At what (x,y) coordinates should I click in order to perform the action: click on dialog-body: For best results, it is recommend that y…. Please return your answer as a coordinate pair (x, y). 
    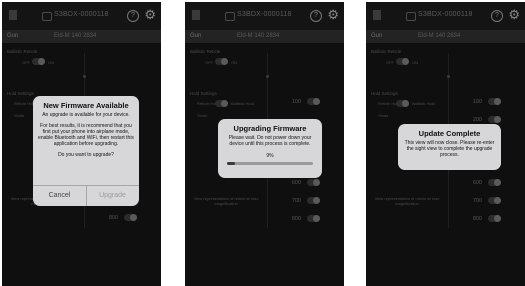
    Looking at the image, I should click on (86, 135).